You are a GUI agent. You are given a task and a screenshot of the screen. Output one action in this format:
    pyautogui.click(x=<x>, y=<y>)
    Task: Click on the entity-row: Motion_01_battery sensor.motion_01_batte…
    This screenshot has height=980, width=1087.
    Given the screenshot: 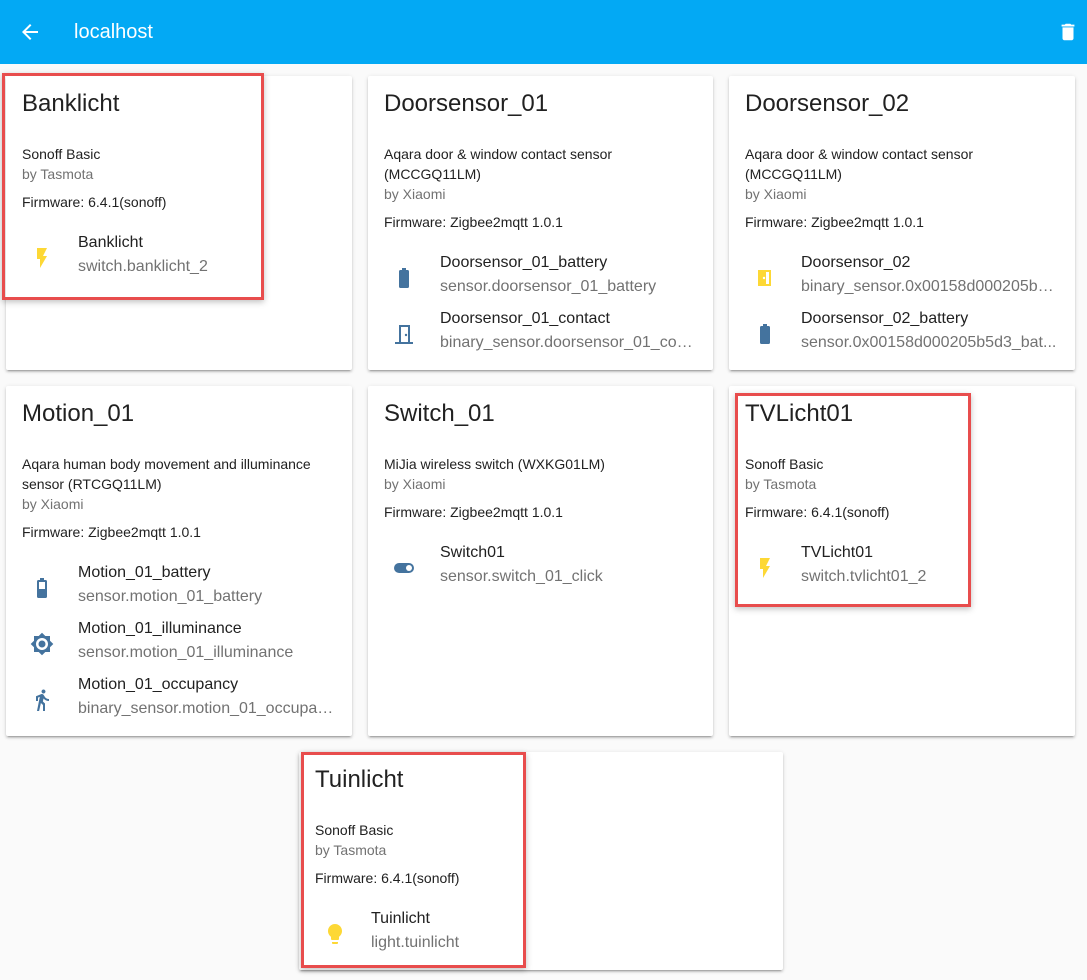 What is the action you would take?
    pyautogui.click(x=179, y=588)
    